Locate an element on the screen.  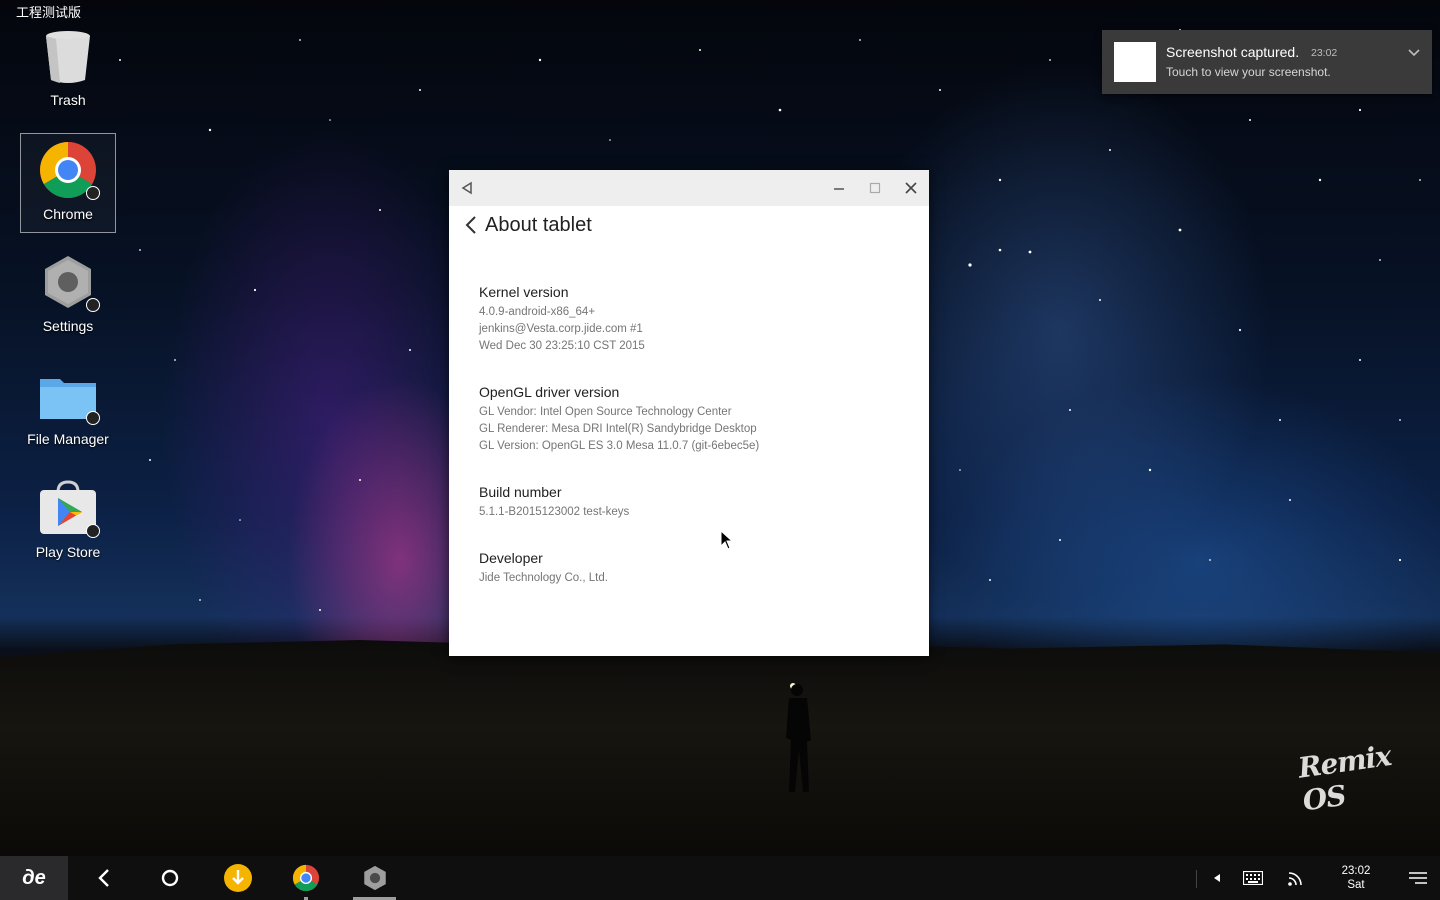
build-tag: 工程测试版 is located at coordinates (49, 12).